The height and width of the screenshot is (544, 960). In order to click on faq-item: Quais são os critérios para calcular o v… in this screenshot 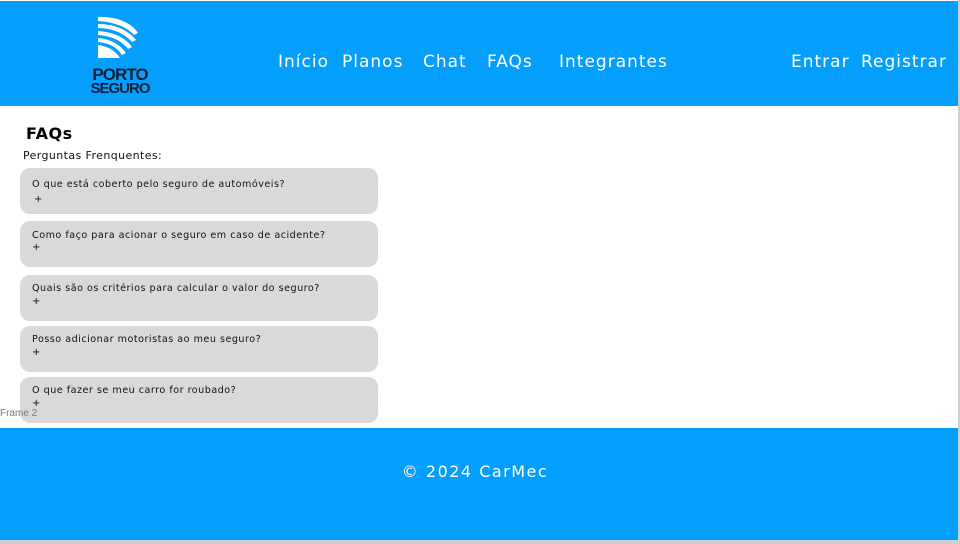, I will do `click(199, 298)`.